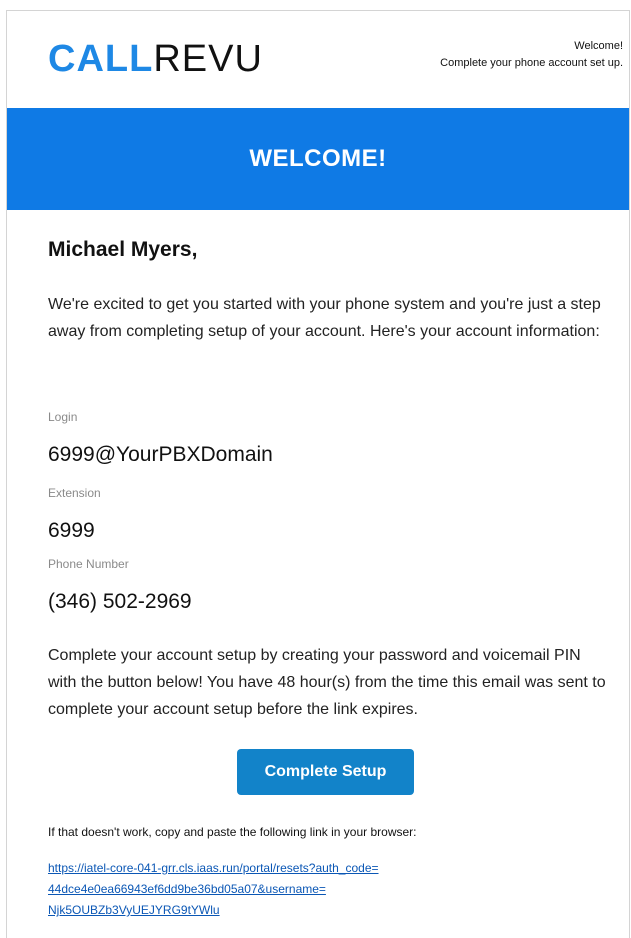 Image resolution: width=631 pixels, height=938 pixels. What do you see at coordinates (71, 530) in the screenshot?
I see `extension-value: 6999` at bounding box center [71, 530].